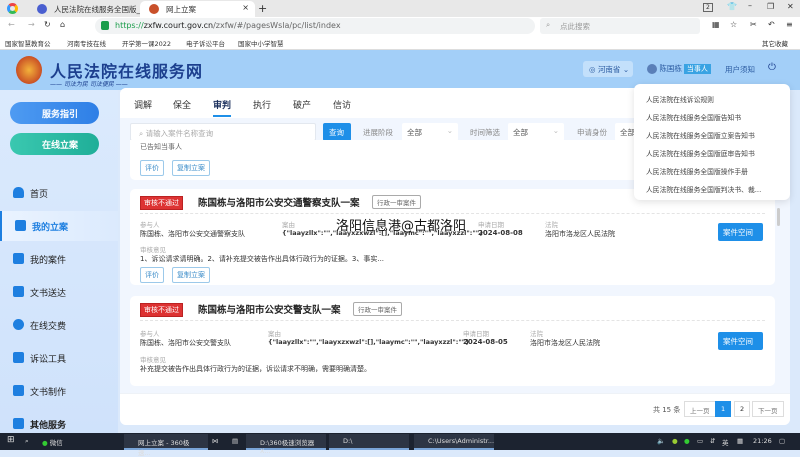 This screenshot has width=800, height=457. Describe the element at coordinates (31, 24) in the screenshot. I see `forward-icon: →` at that location.